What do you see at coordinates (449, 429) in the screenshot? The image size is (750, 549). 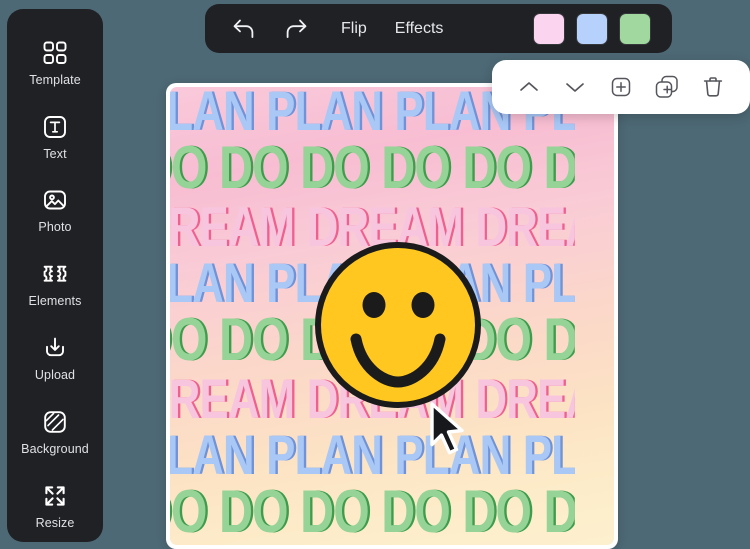 I see `mouse-cursor` at bounding box center [449, 429].